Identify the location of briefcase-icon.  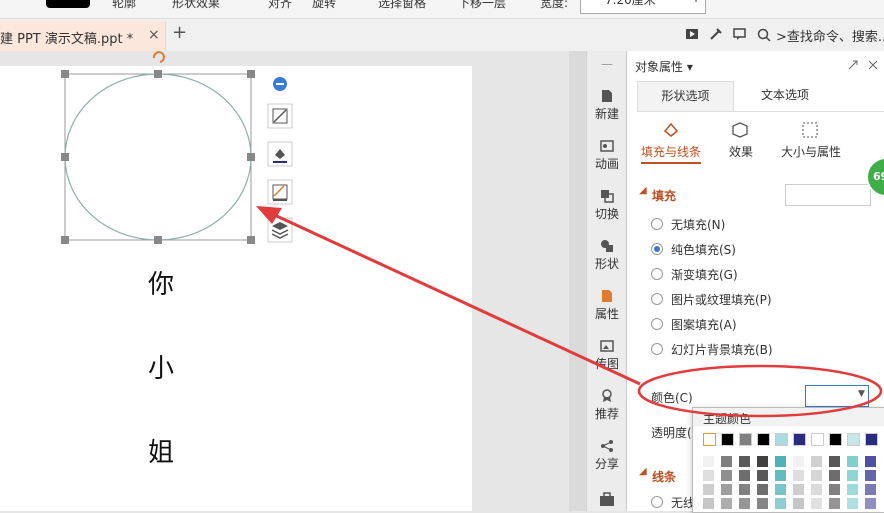
(607, 499).